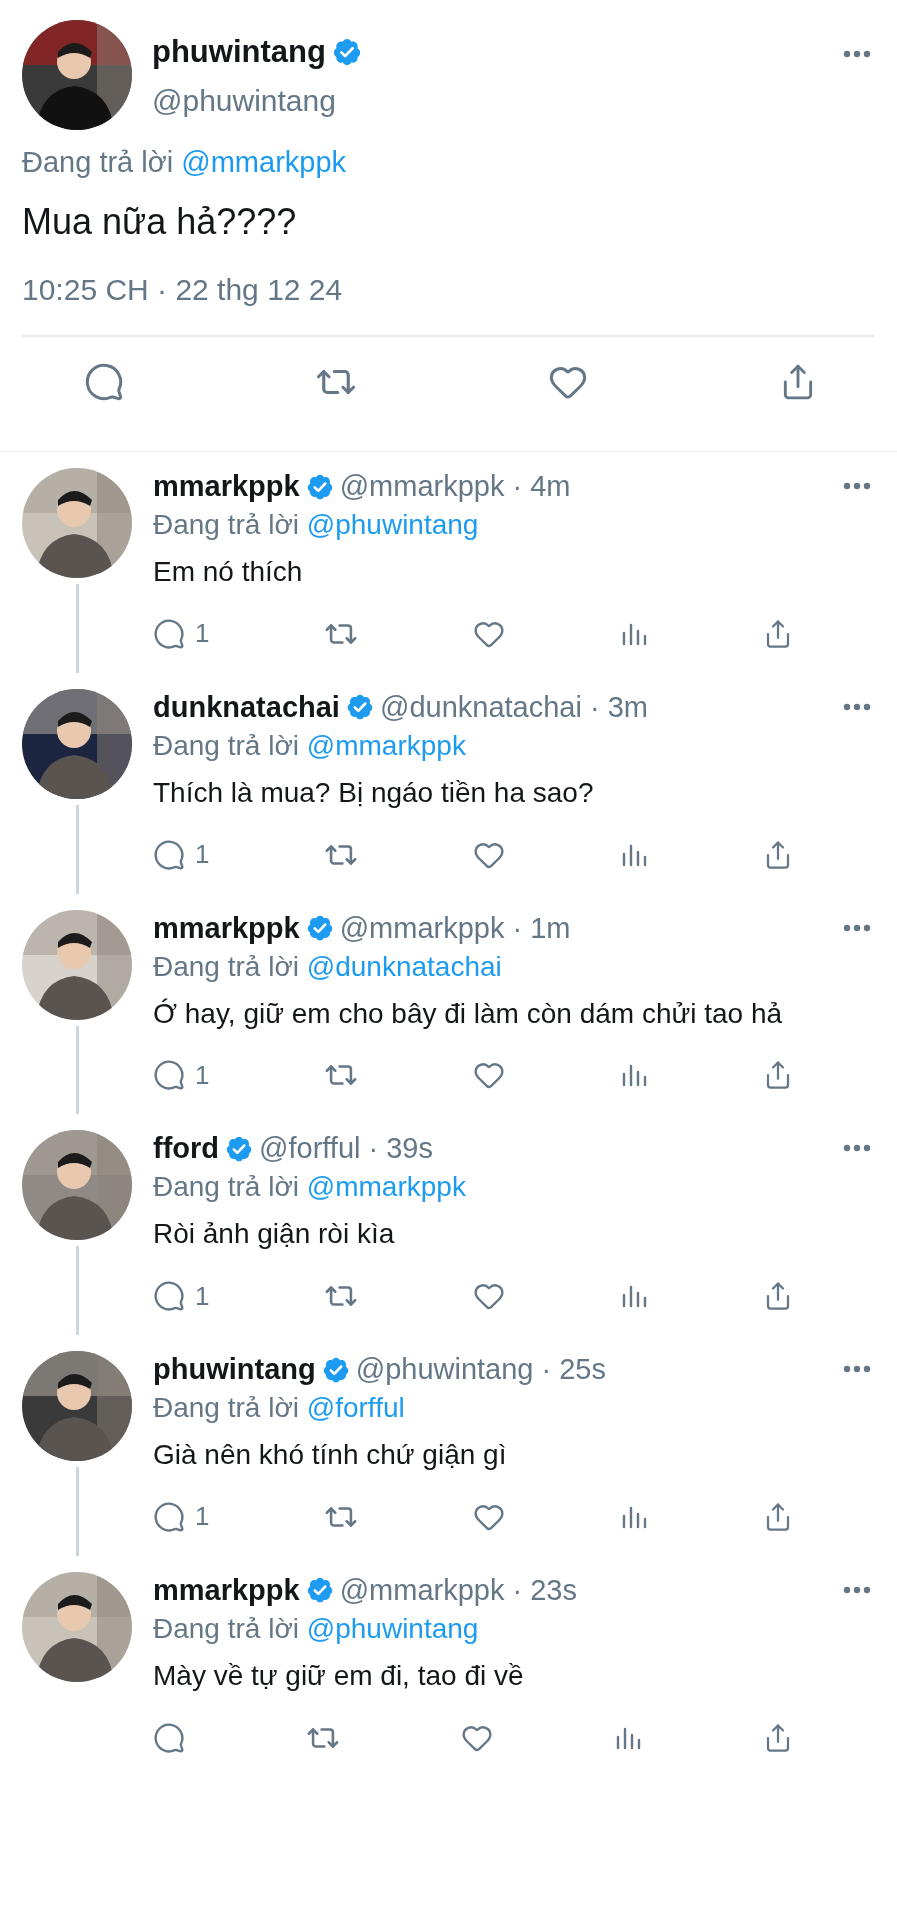 This screenshot has height=1920, width=897. Describe the element at coordinates (160, 222) in the screenshot. I see `tweet-text: Mua nữa hả????` at that location.